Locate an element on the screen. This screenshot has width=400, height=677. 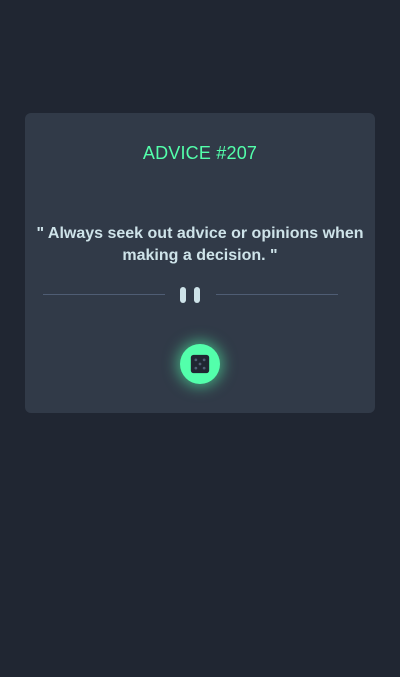
dice-icon is located at coordinates (200, 364).